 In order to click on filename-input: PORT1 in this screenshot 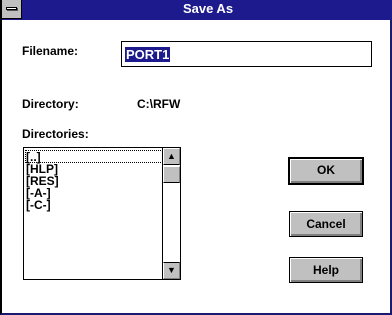, I will do `click(246, 54)`.